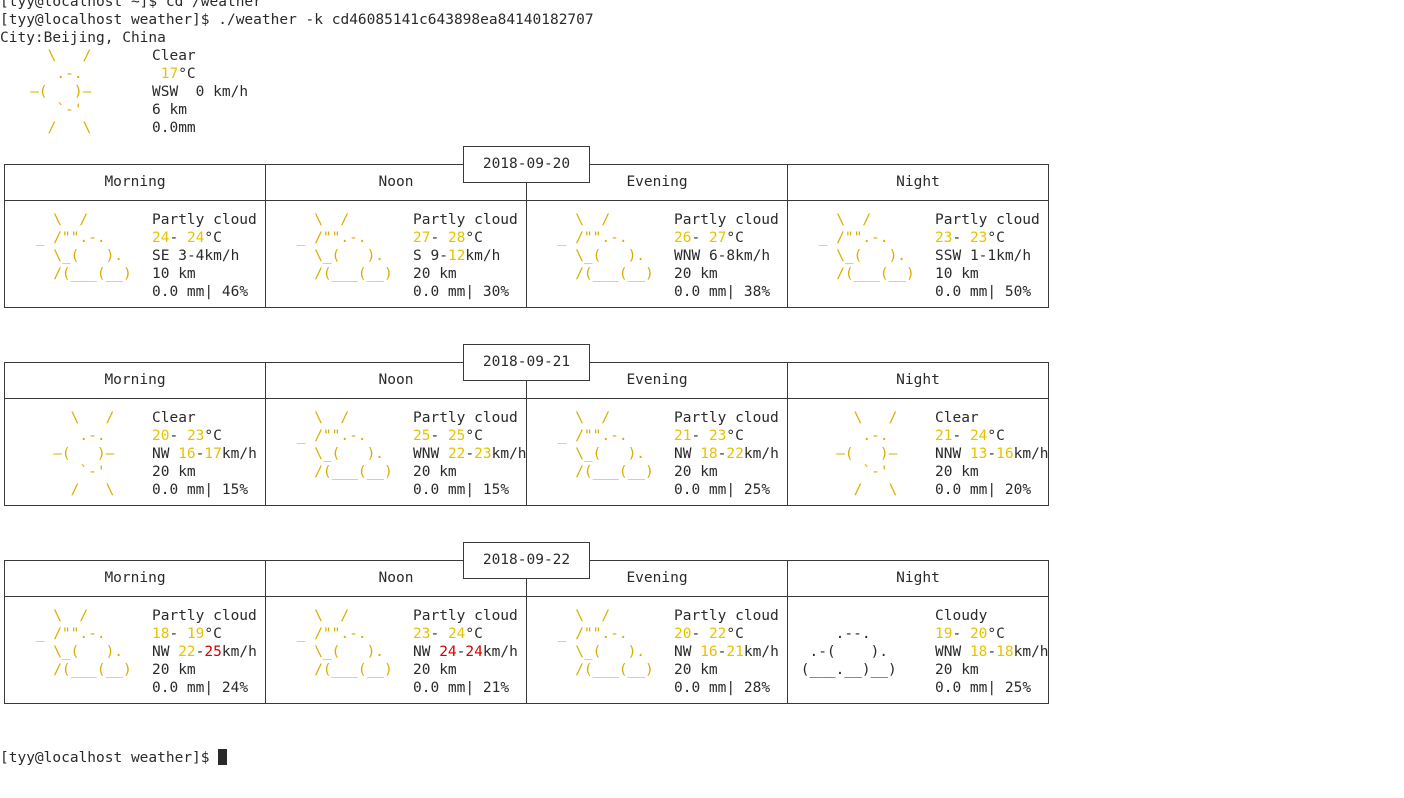 Image resolution: width=1404 pixels, height=798 pixels. What do you see at coordinates (496, 688) in the screenshot?
I see `rain-chance: 21%` at bounding box center [496, 688].